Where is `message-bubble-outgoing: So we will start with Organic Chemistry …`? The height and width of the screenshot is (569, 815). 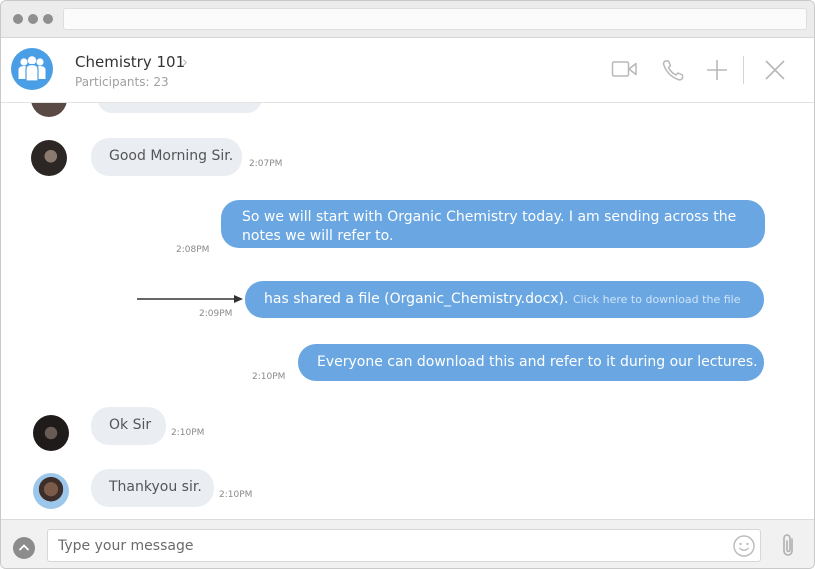 message-bubble-outgoing: So we will start with Organic Chemistry … is located at coordinates (493, 224).